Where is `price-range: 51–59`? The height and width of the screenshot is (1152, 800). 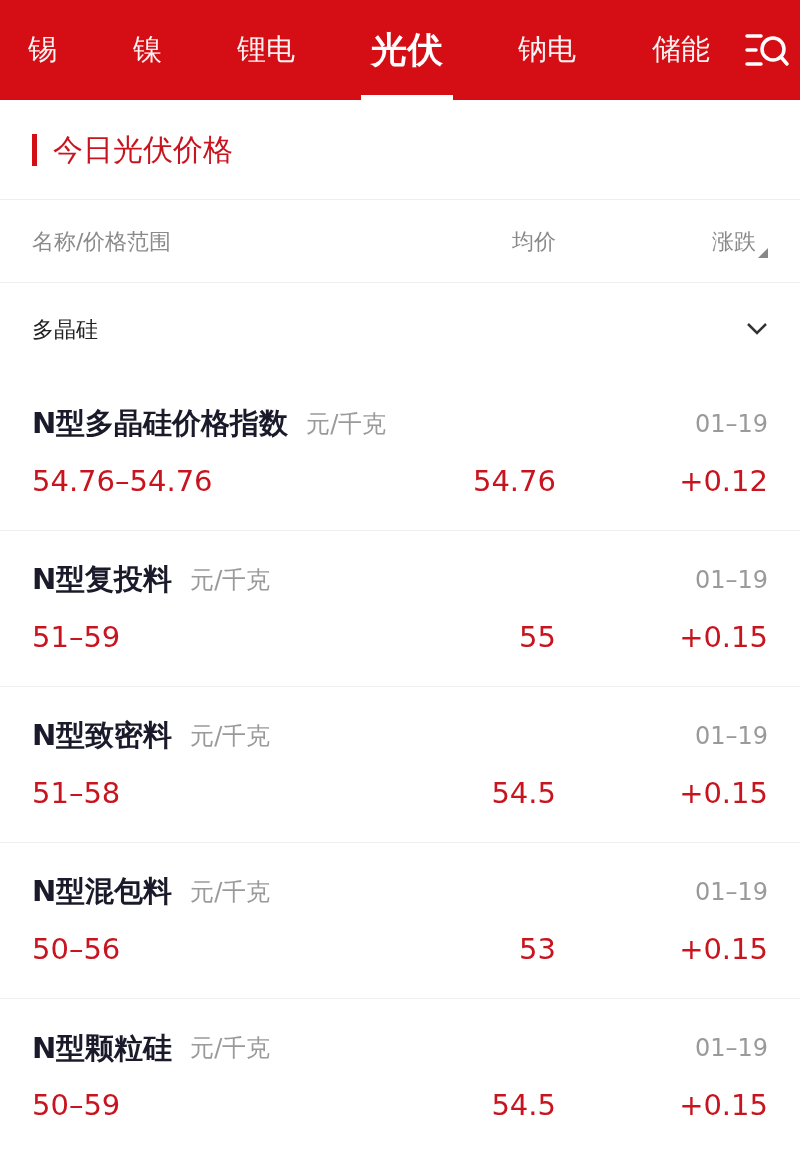
price-range: 51–59 is located at coordinates (77, 637).